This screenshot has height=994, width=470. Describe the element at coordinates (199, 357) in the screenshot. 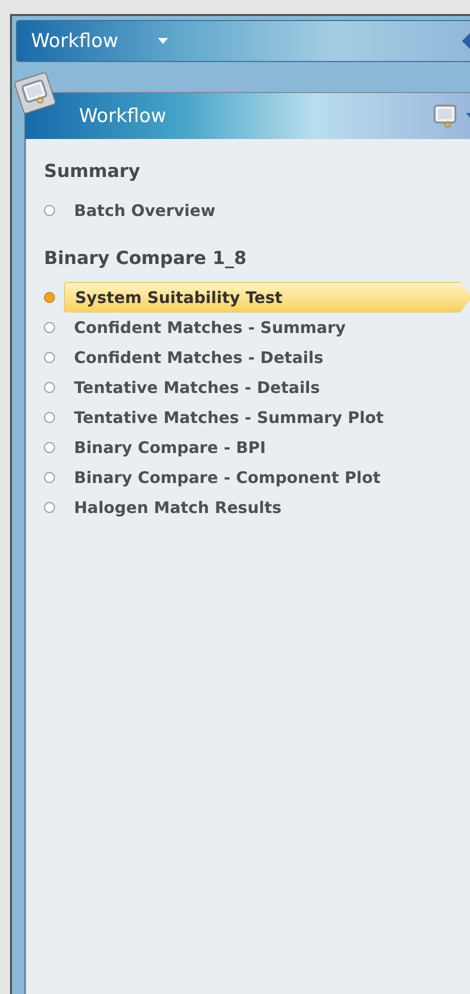

I see `workflow-item: Confident Matches - Details` at that location.